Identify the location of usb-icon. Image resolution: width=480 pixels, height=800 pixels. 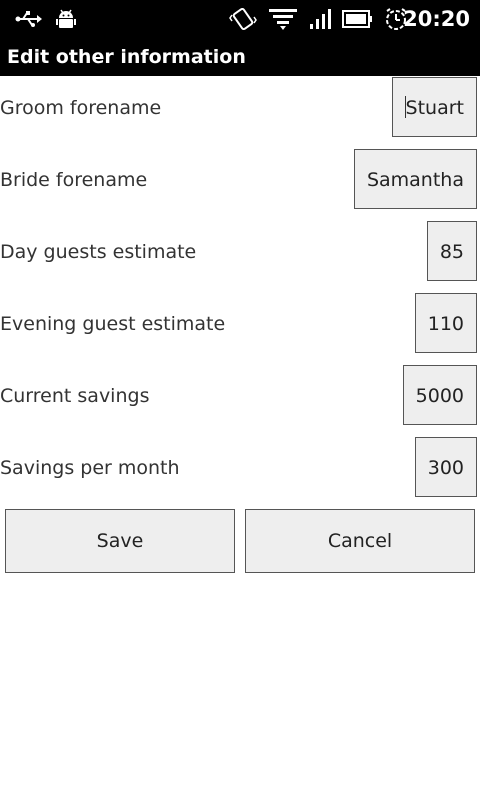
(29, 19).